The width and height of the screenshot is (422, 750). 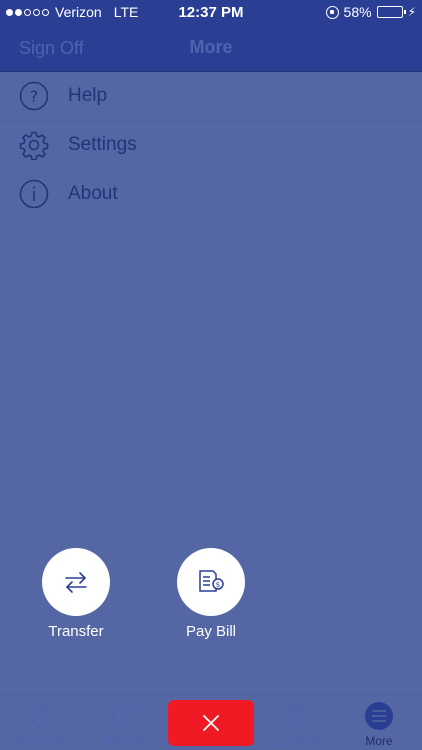 What do you see at coordinates (211, 631) in the screenshot?
I see `pay-bill-label: Pay Bill` at bounding box center [211, 631].